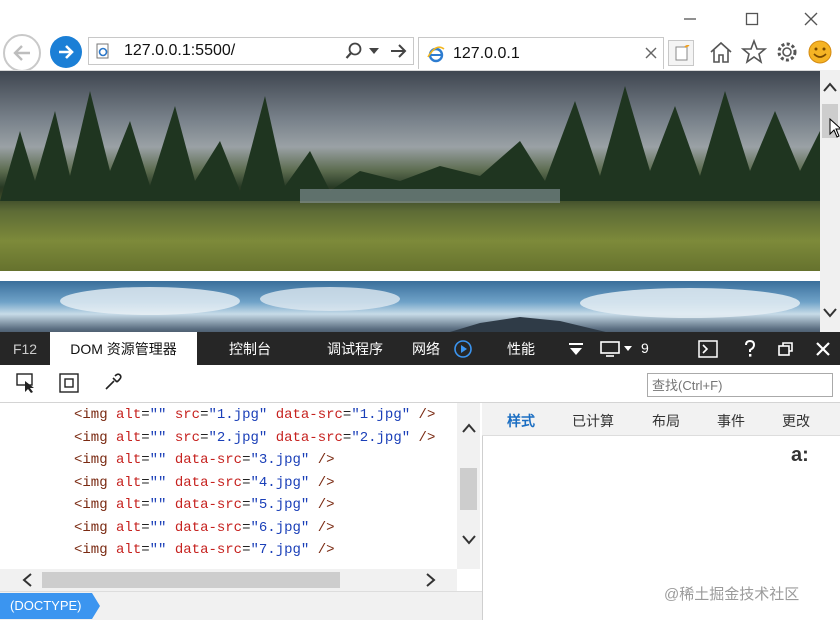 Image resolution: width=840 pixels, height=620 pixels. I want to click on color-picker-icon, so click(113, 382).